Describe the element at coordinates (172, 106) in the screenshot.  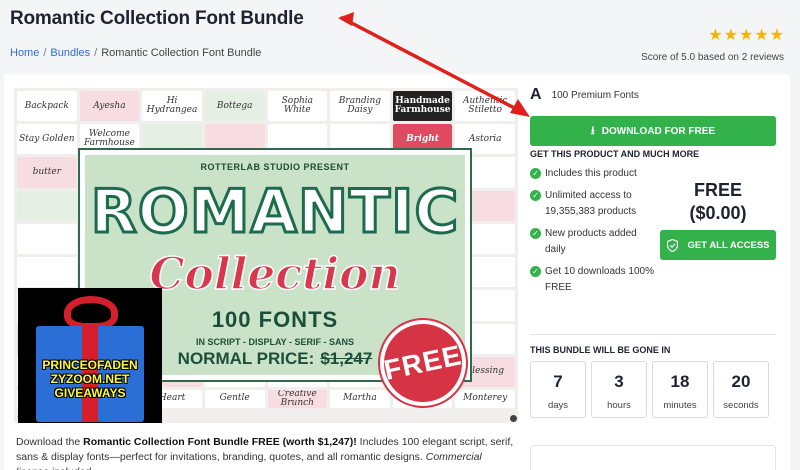
I see `font-preview-tile: Hi Hydrangea` at that location.